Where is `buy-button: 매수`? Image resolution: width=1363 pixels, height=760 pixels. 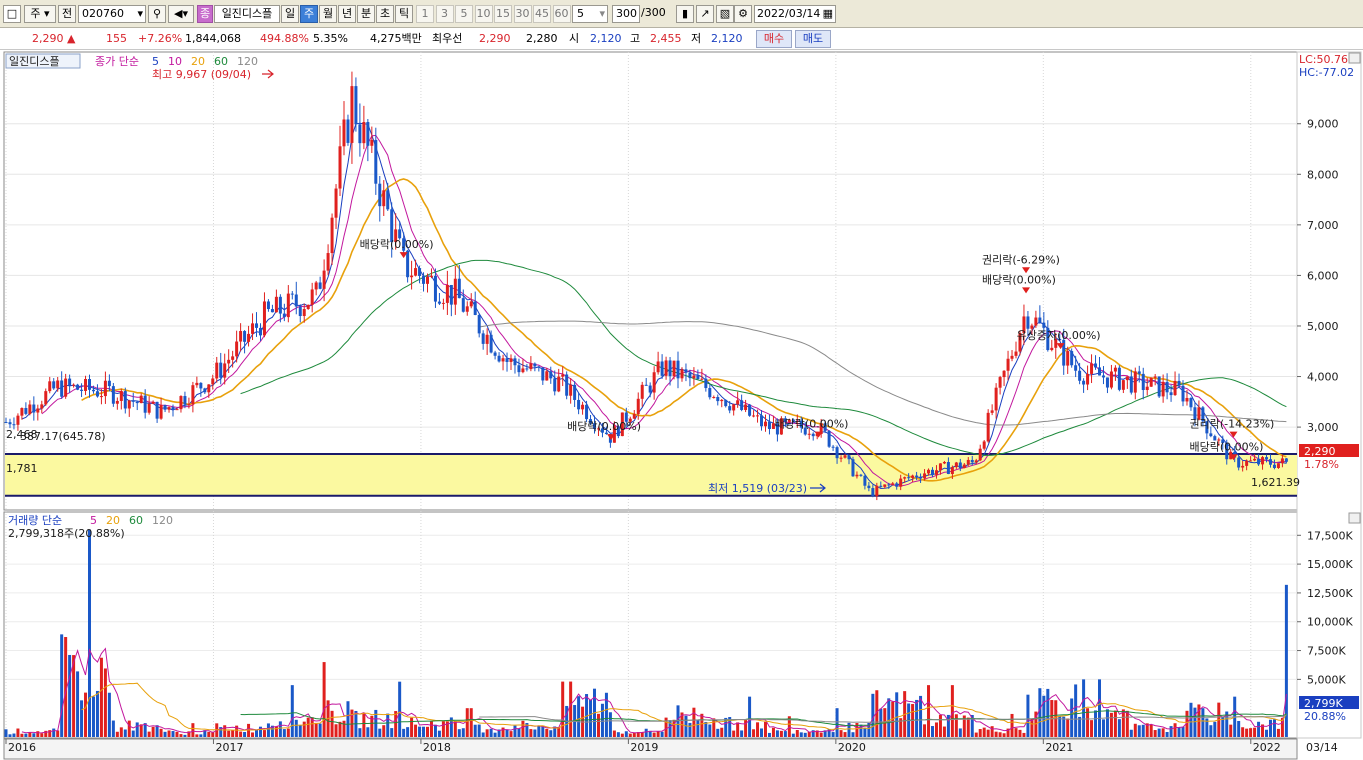
buy-button: 매수 is located at coordinates (774, 39).